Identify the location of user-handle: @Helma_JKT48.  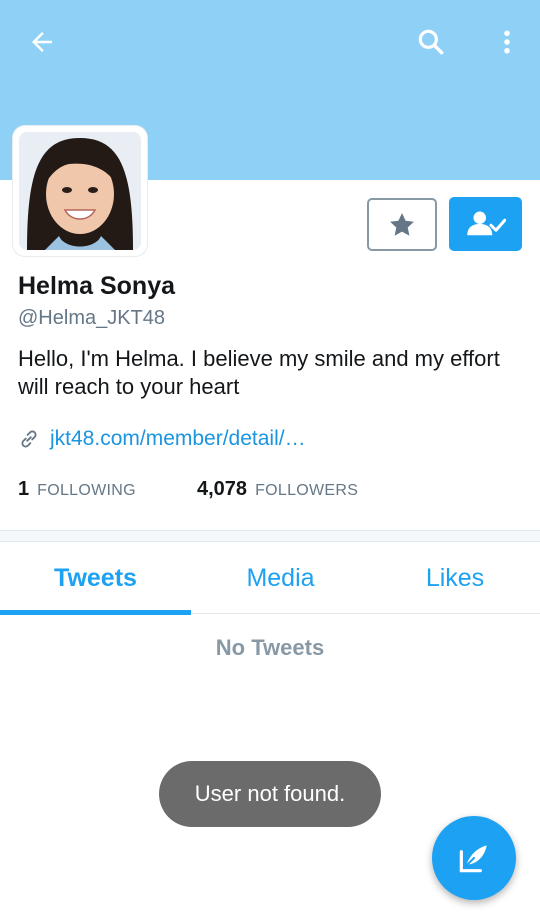
(92, 318).